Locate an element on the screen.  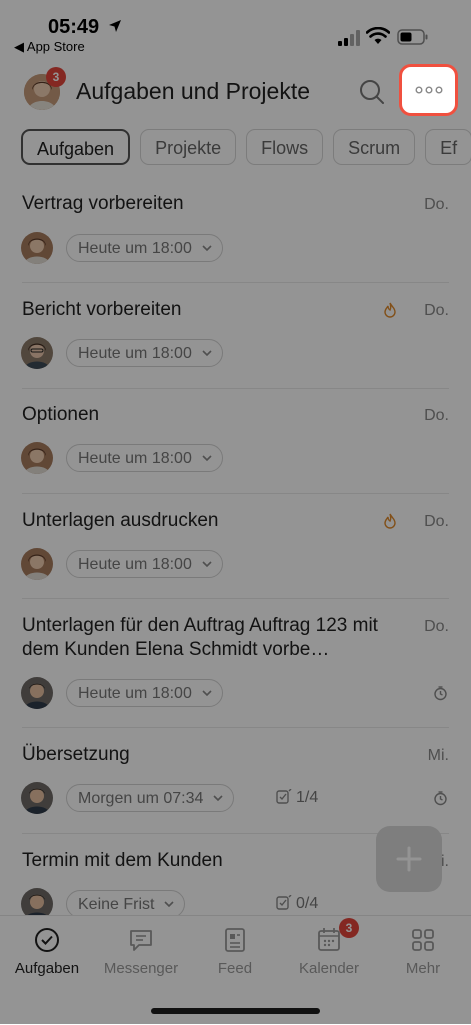
nav-feed: Feed is located at coordinates (235, 951).